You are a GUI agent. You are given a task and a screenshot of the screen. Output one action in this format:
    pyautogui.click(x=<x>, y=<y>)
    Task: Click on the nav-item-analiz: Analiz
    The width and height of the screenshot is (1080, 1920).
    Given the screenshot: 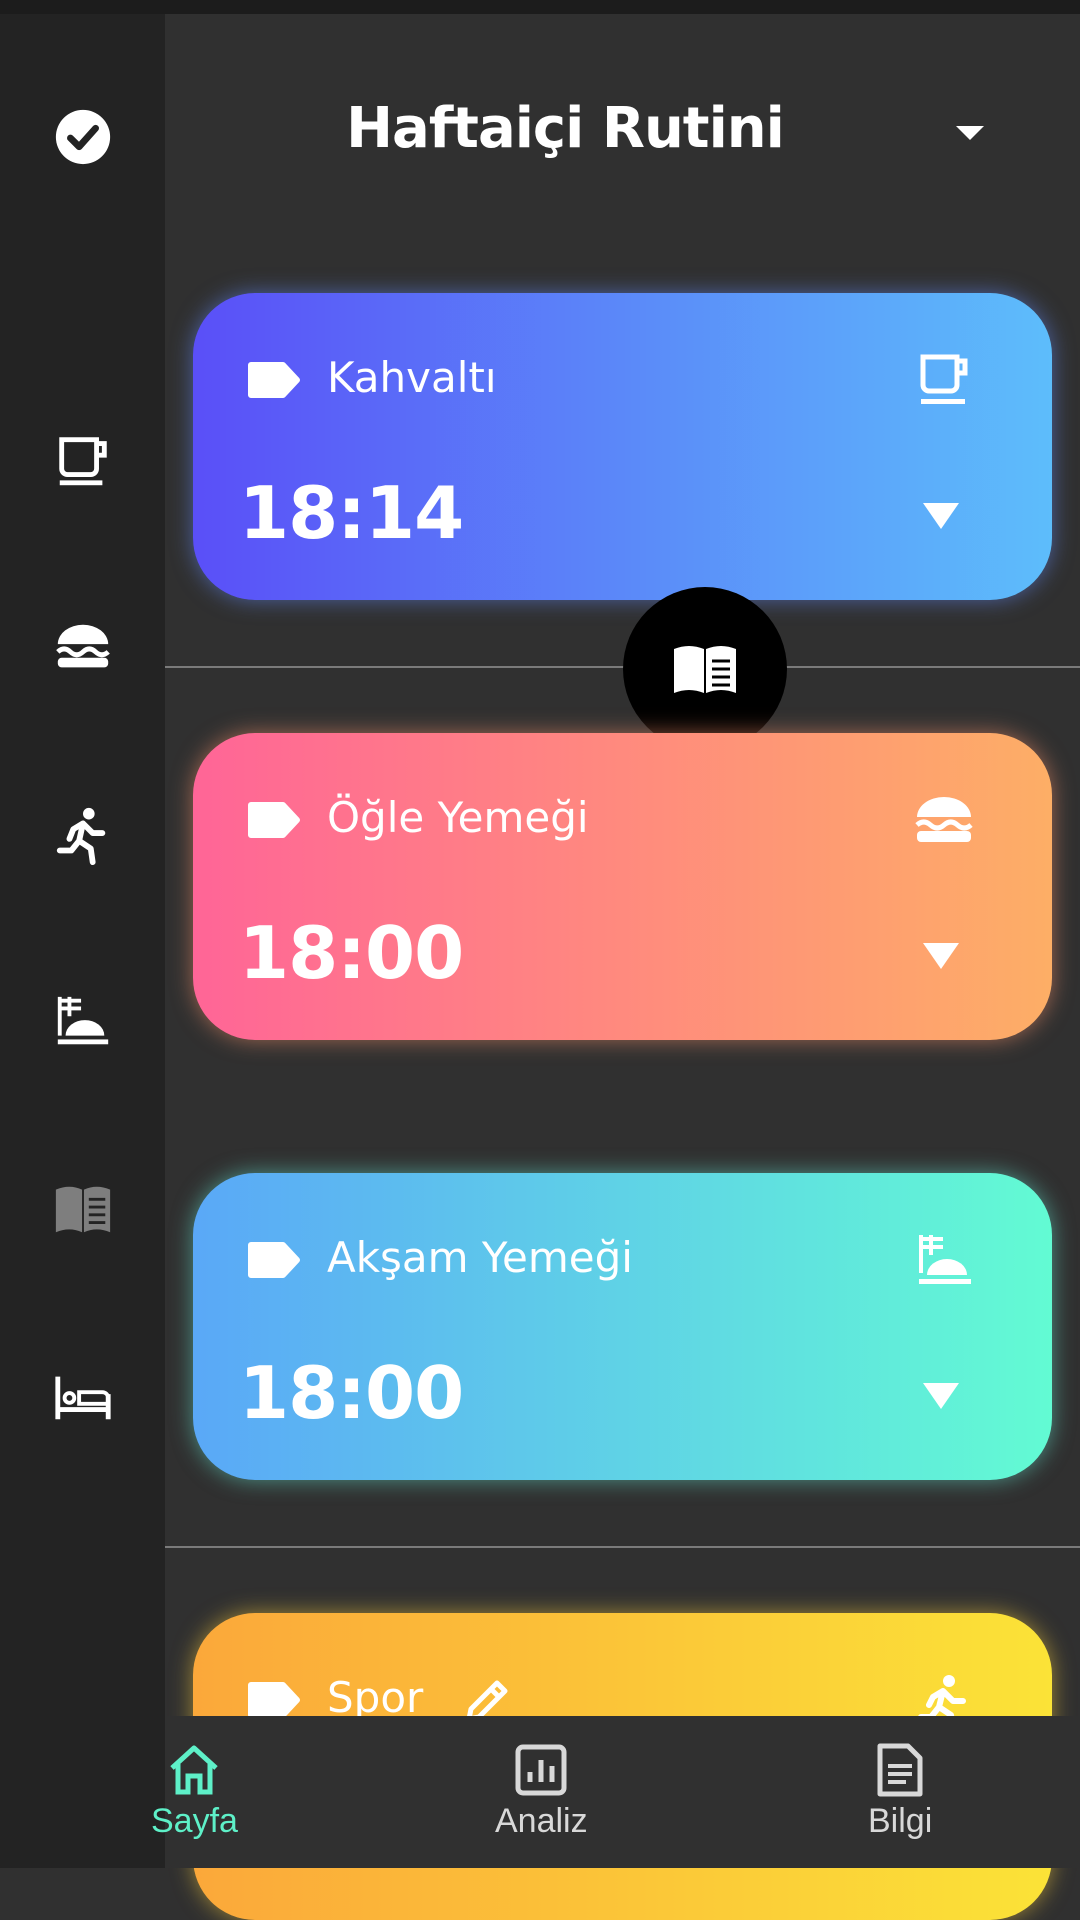 What is the action you would take?
    pyautogui.click(x=541, y=1791)
    